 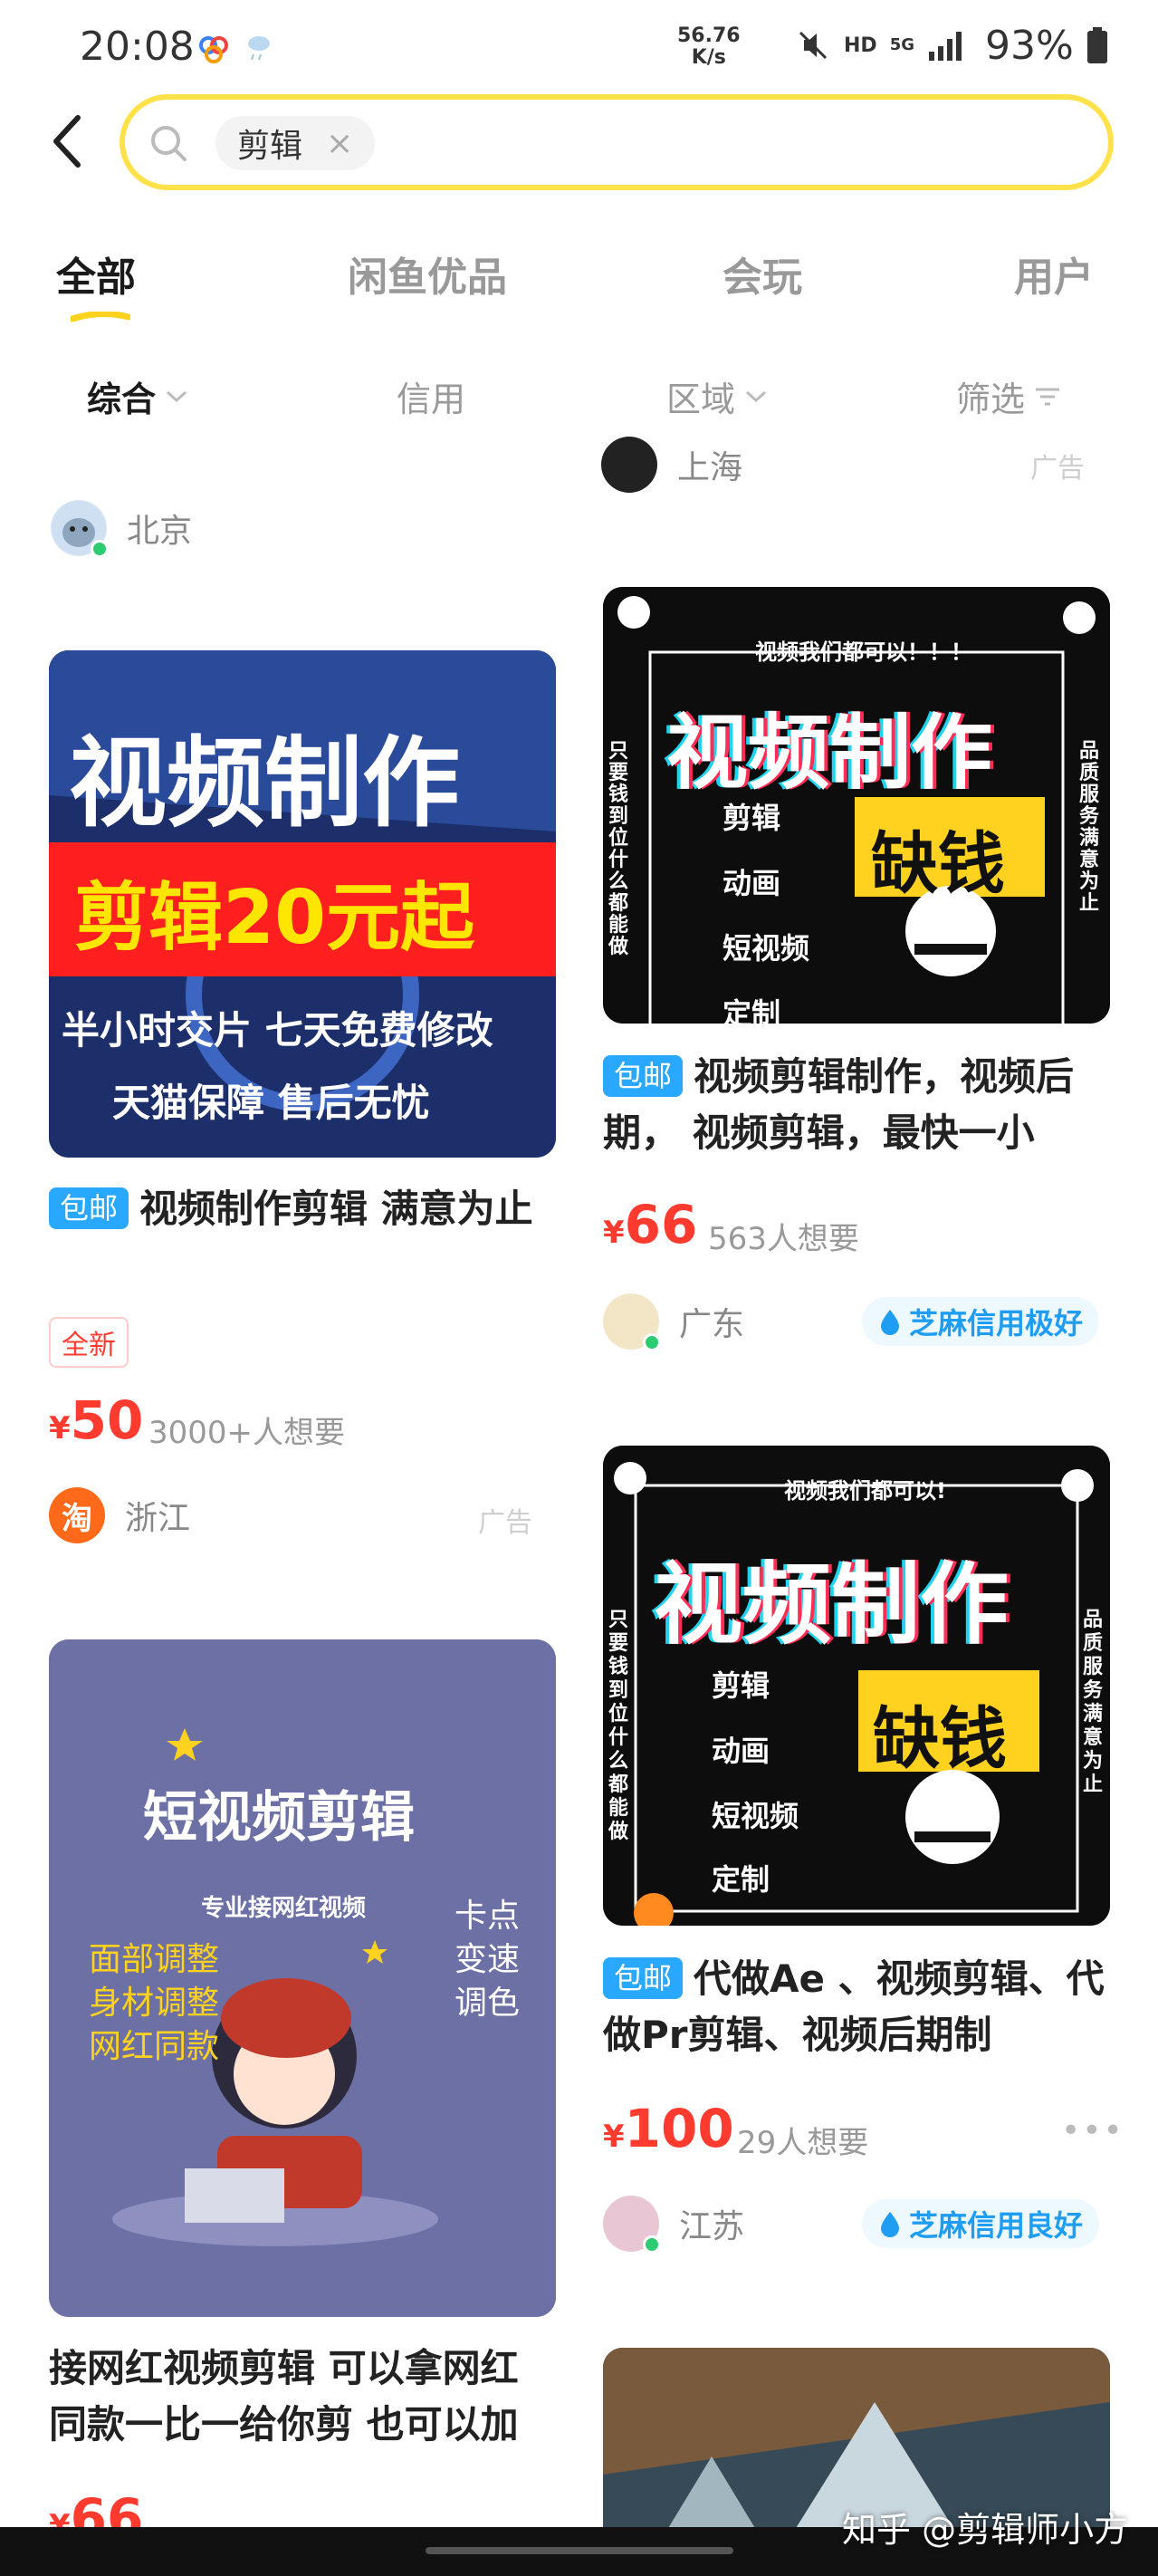 I want to click on search-keyword: 剪辑, so click(x=270, y=146).